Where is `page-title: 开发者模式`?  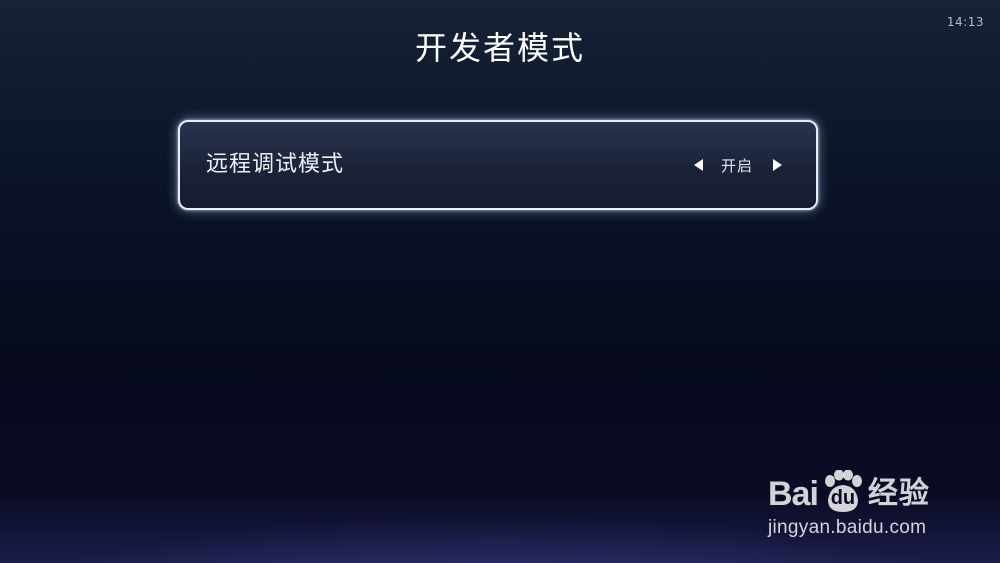 page-title: 开发者模式 is located at coordinates (499, 48).